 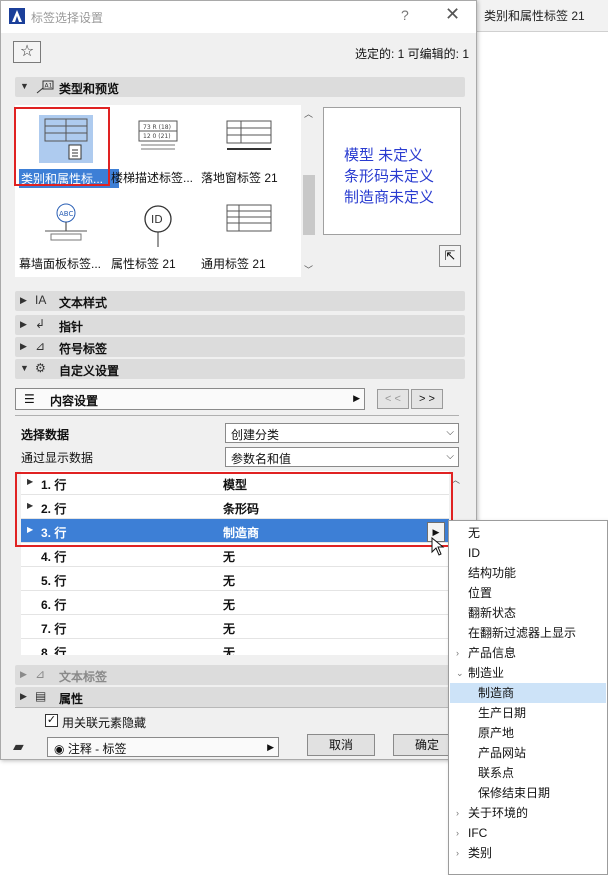 I want to click on section-properties: ▶ ▤ 属性, so click(x=240, y=697).